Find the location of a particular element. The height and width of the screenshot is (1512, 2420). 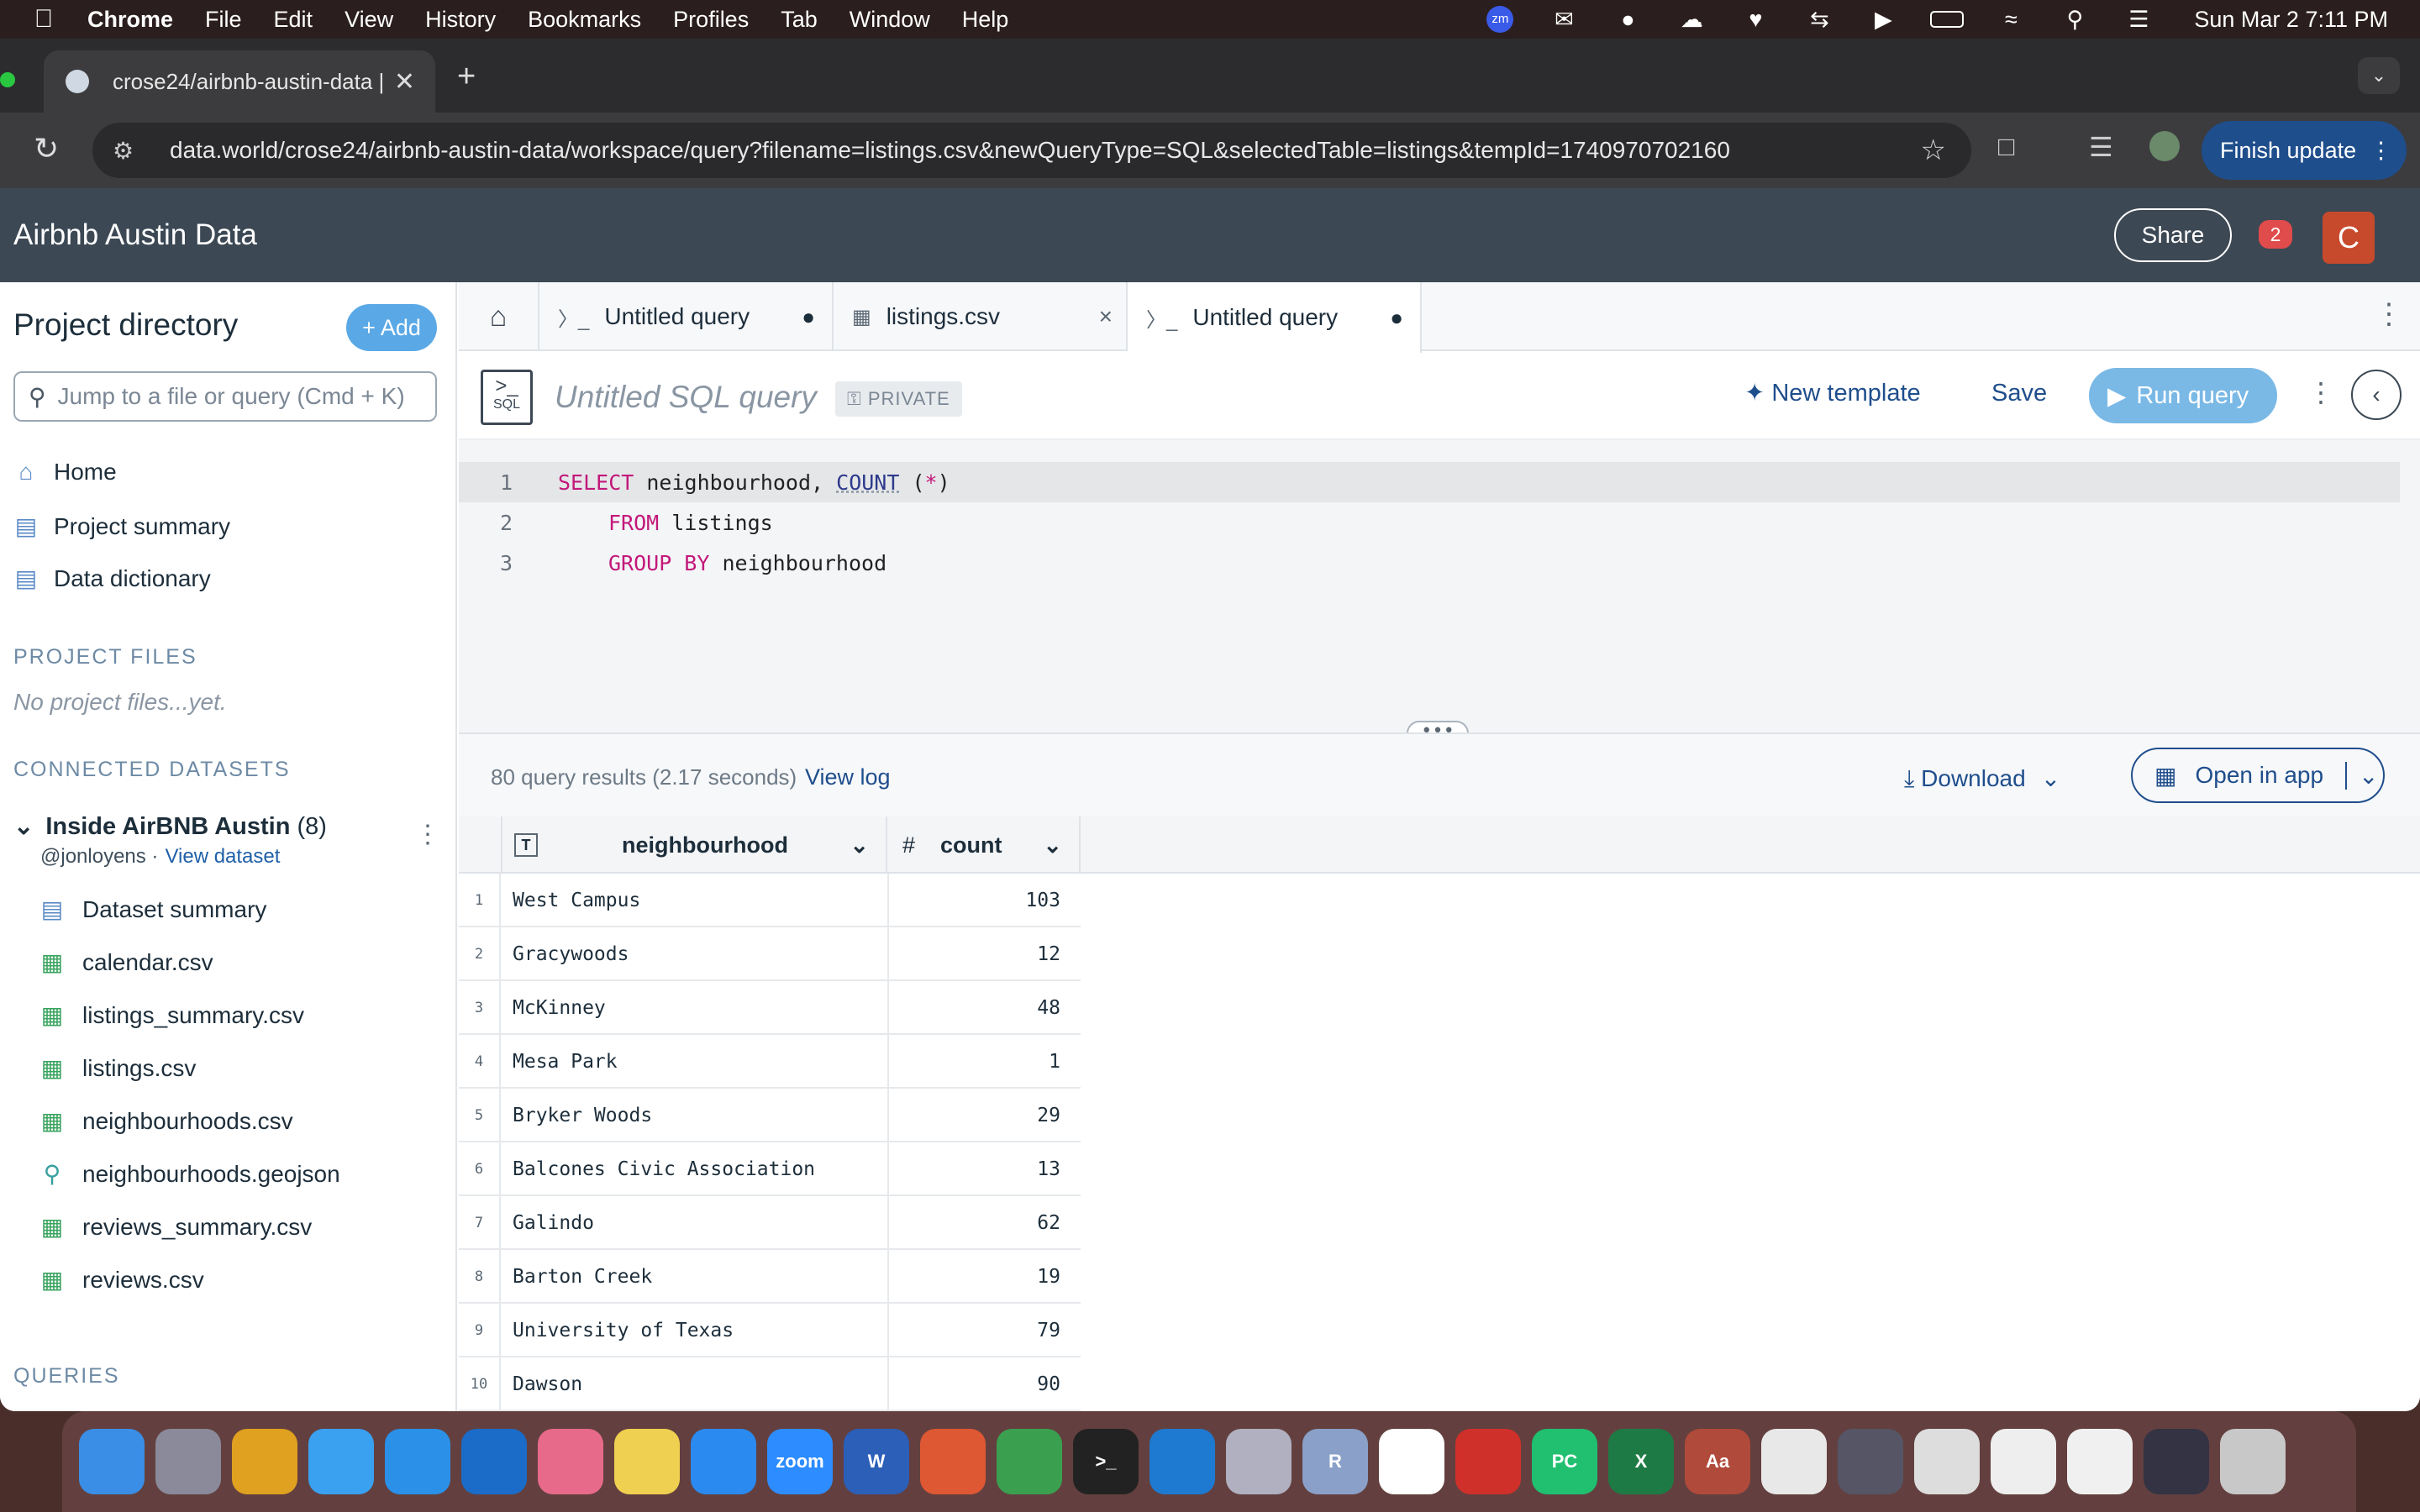

cell-neighbourhood: West Campus is located at coordinates (576, 900).